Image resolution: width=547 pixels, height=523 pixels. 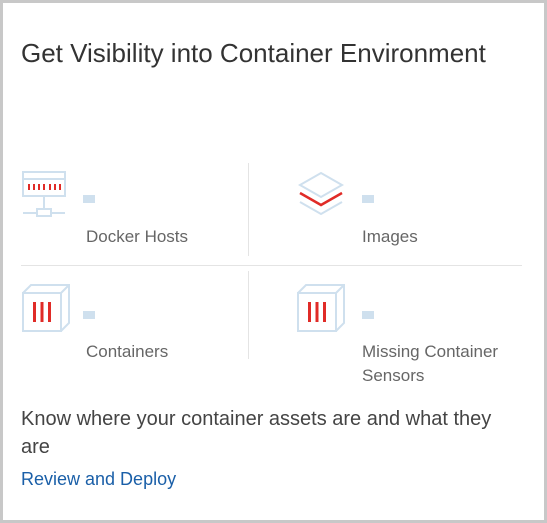 I want to click on images-layers-icon, so click(x=321, y=196).